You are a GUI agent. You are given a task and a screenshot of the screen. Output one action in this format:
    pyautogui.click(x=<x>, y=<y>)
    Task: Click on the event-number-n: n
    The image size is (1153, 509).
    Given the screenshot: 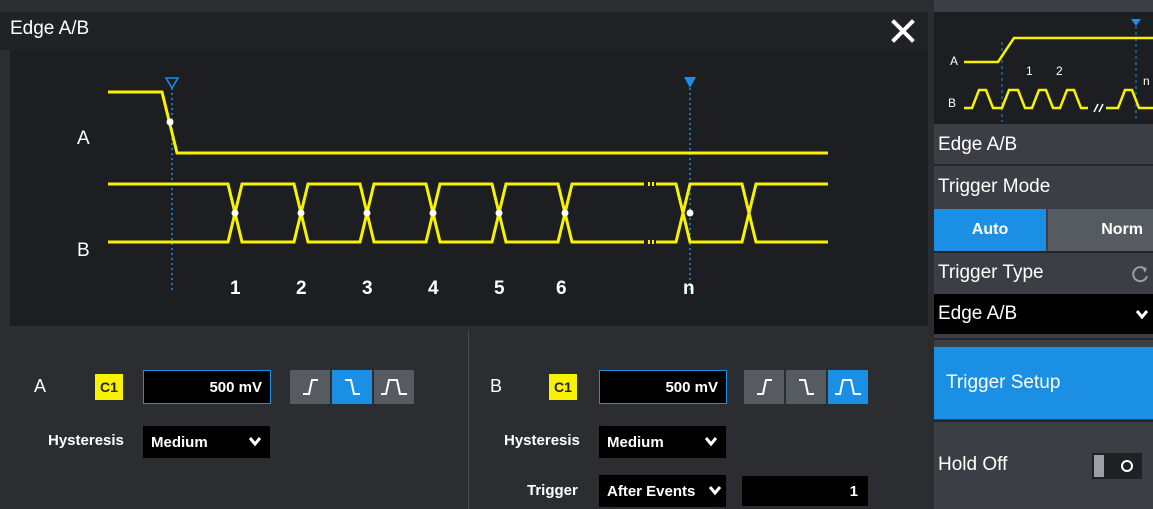 What is the action you would take?
    pyautogui.click(x=689, y=288)
    